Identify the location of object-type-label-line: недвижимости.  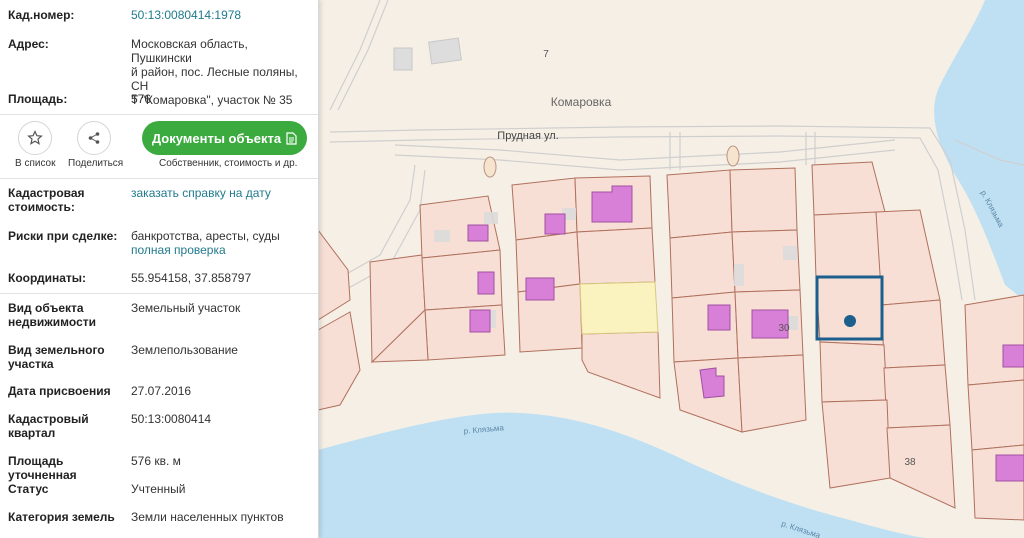
(52, 322).